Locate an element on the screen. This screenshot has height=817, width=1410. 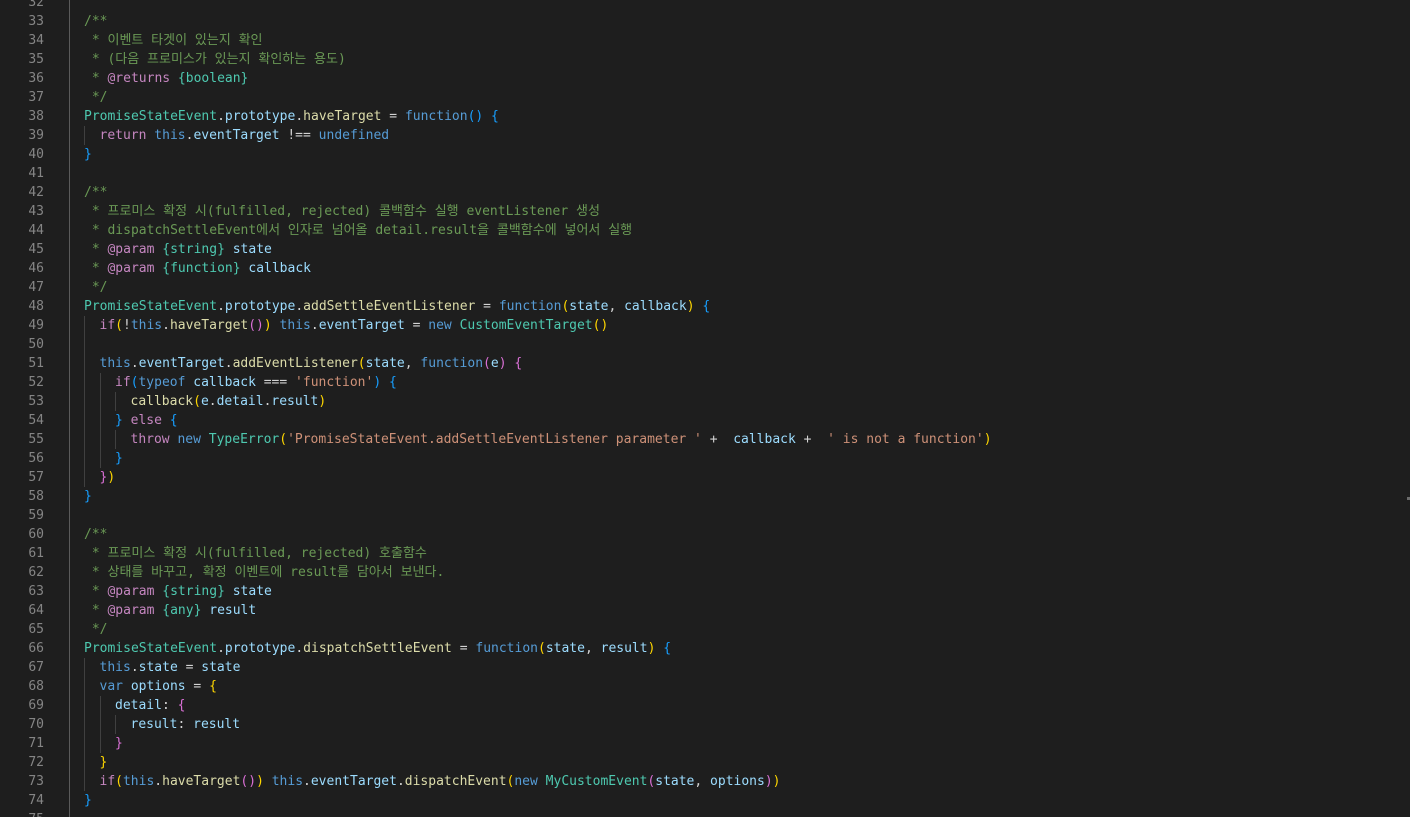
code-line: } else { is located at coordinates (740, 420).